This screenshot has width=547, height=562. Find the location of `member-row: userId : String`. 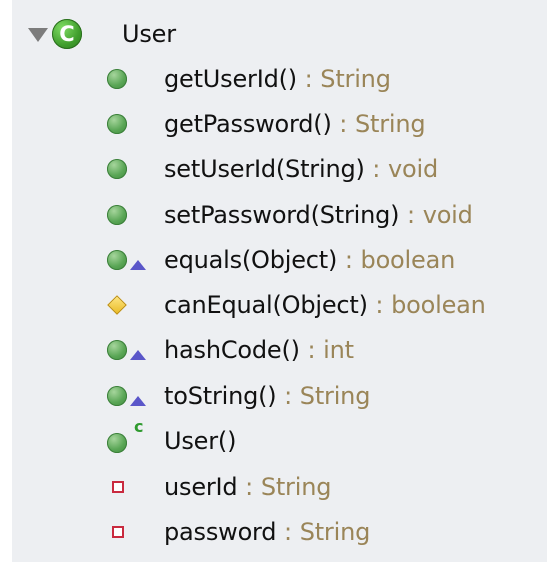

member-row: userId : String is located at coordinates (279, 487).